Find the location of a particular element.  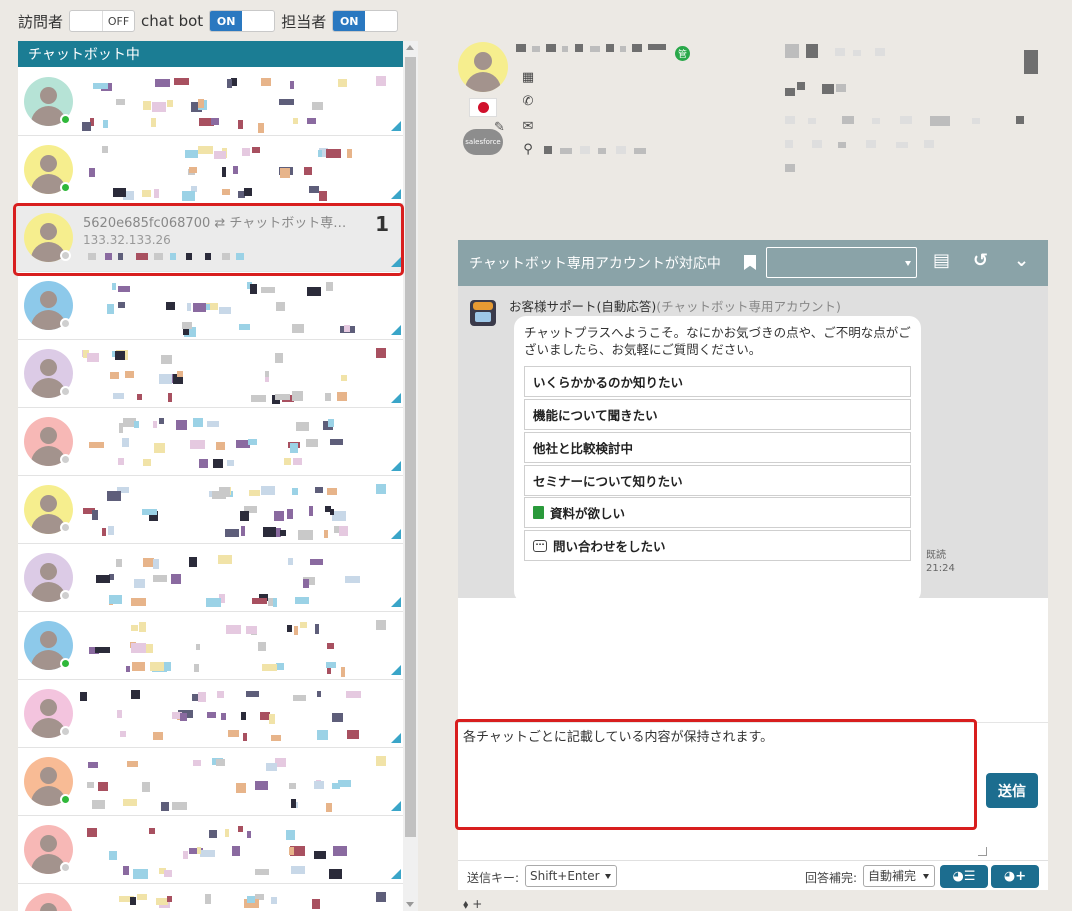

template-list-button: ◕☰ is located at coordinates (964, 876).